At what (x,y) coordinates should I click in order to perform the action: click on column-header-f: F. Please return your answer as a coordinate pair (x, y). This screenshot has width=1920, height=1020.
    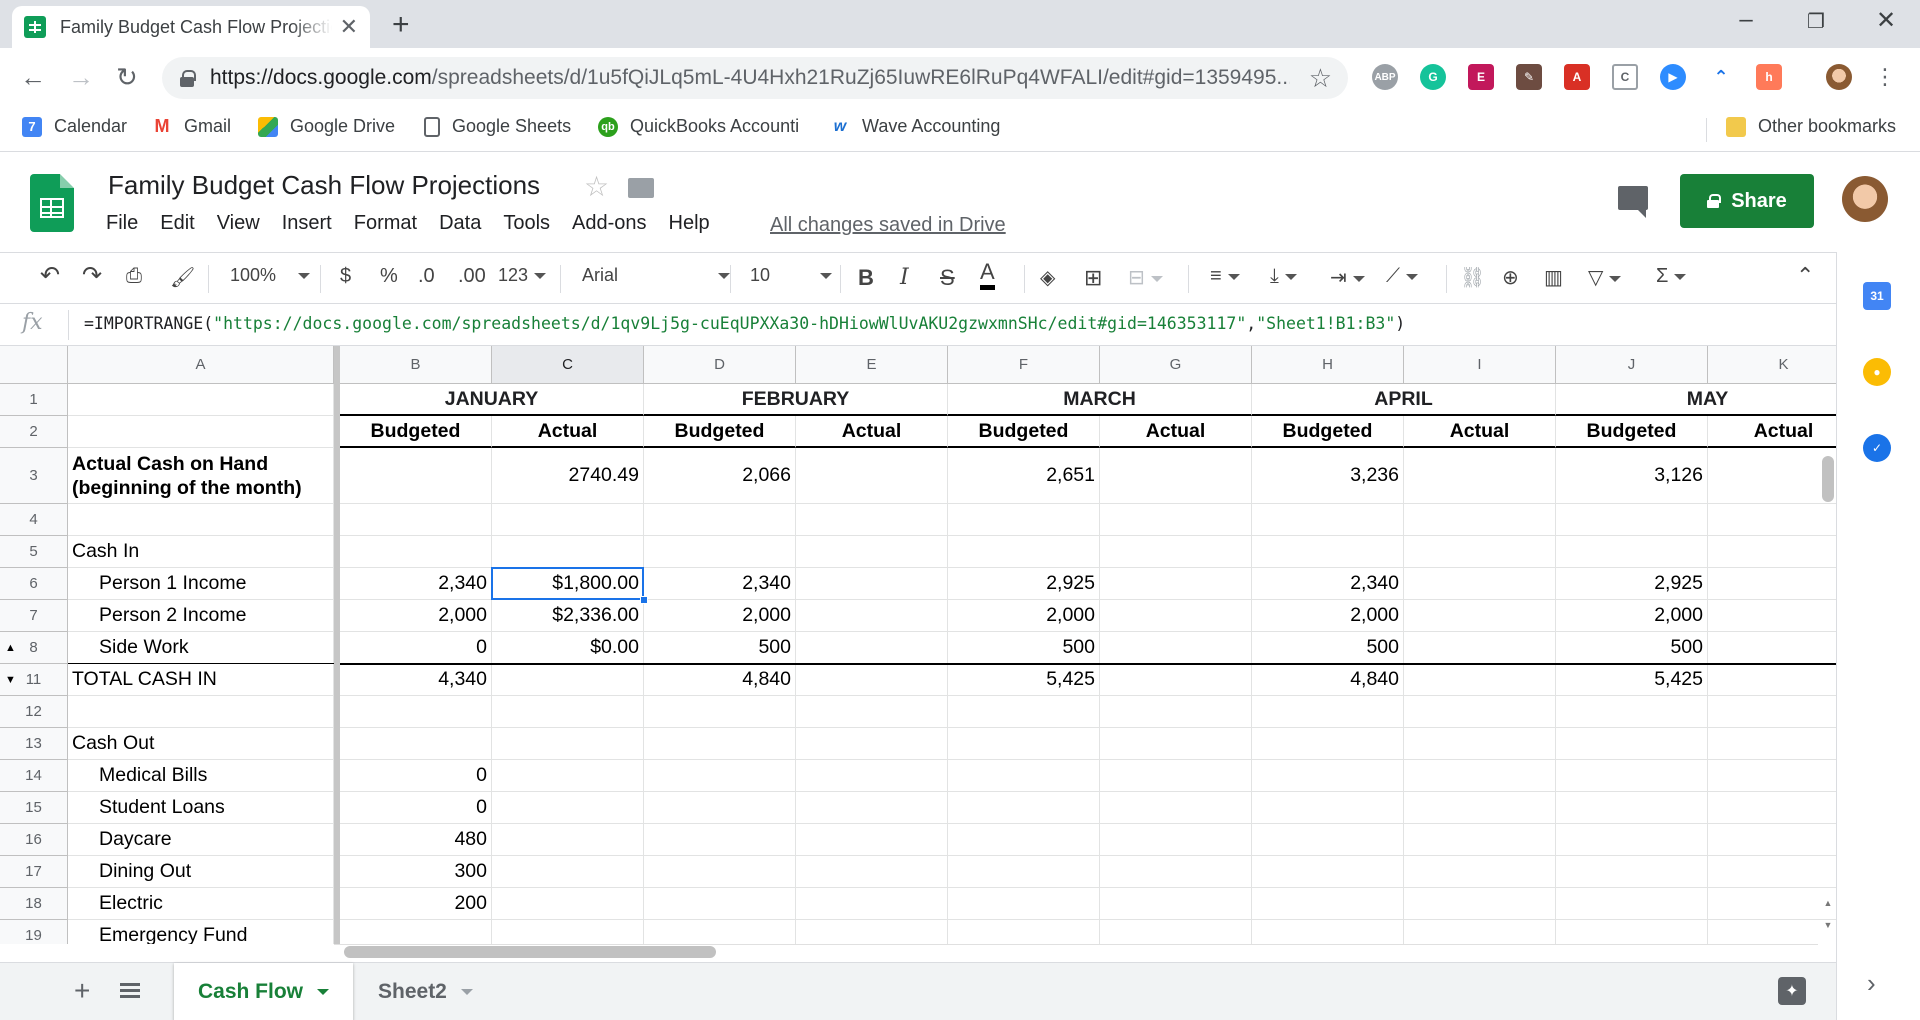
    Looking at the image, I should click on (1024, 365).